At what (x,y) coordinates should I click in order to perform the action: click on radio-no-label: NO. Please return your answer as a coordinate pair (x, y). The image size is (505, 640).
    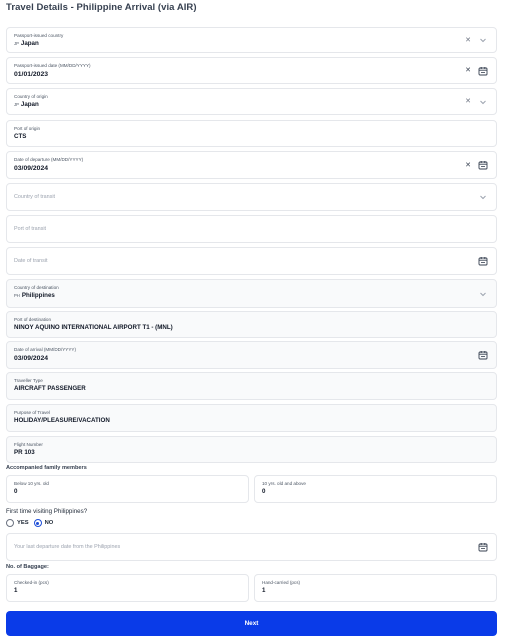
    Looking at the image, I should click on (49, 523).